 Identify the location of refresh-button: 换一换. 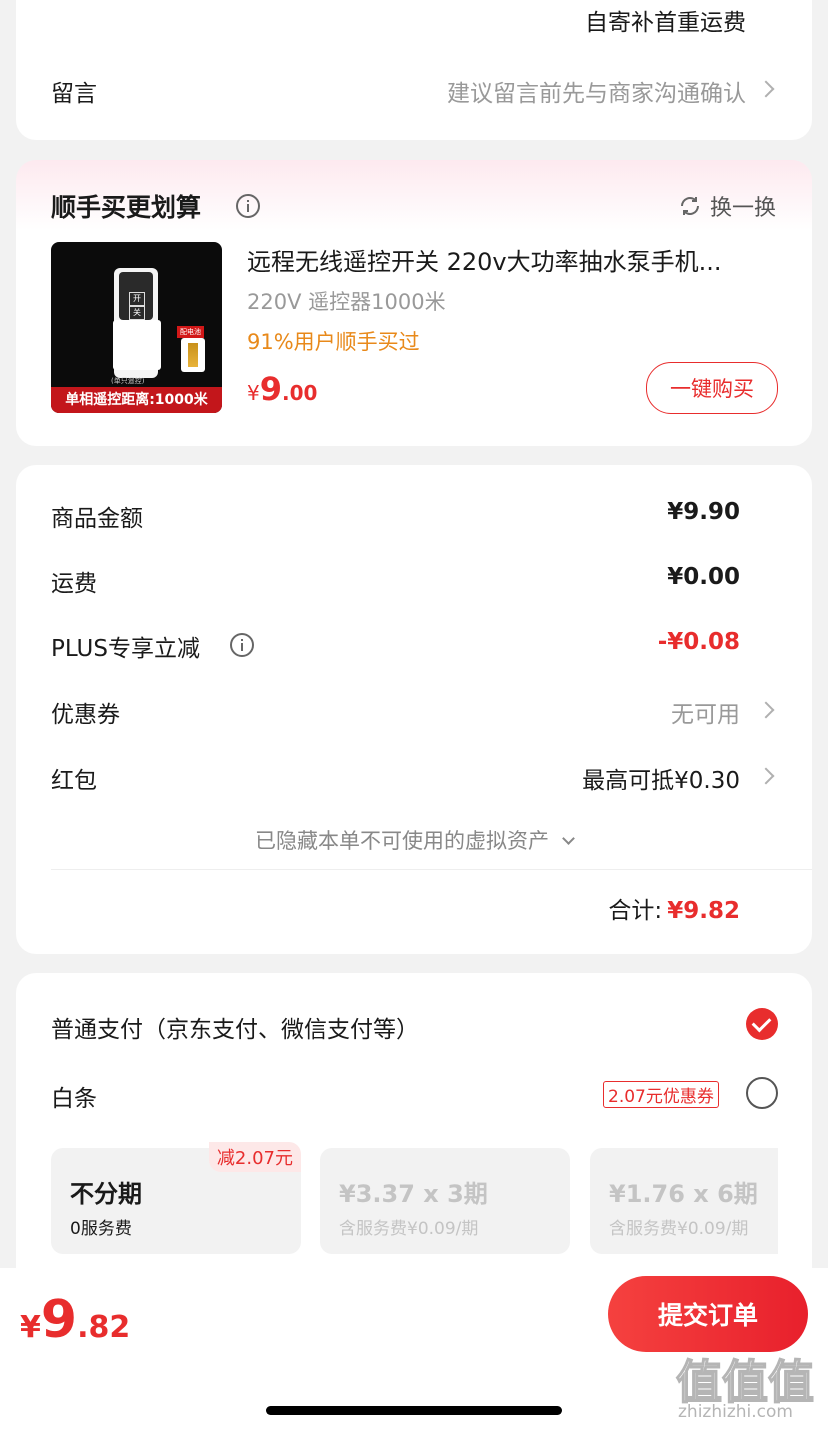
(727, 206).